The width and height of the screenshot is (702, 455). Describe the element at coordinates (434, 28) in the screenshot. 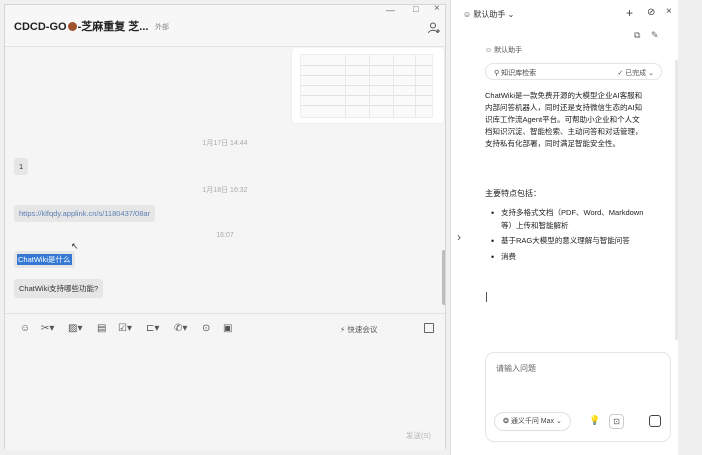

I see `add-member-icon` at that location.